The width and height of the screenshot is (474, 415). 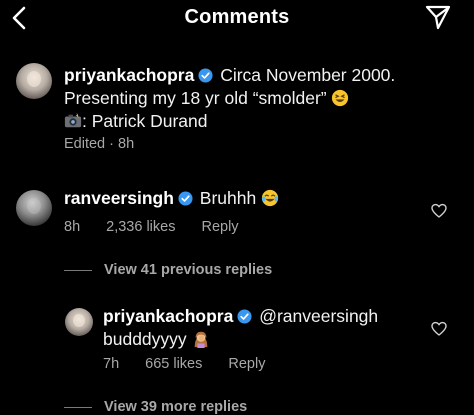 I want to click on comment-body: priyankachopra Circa November 2000., so click(x=229, y=75).